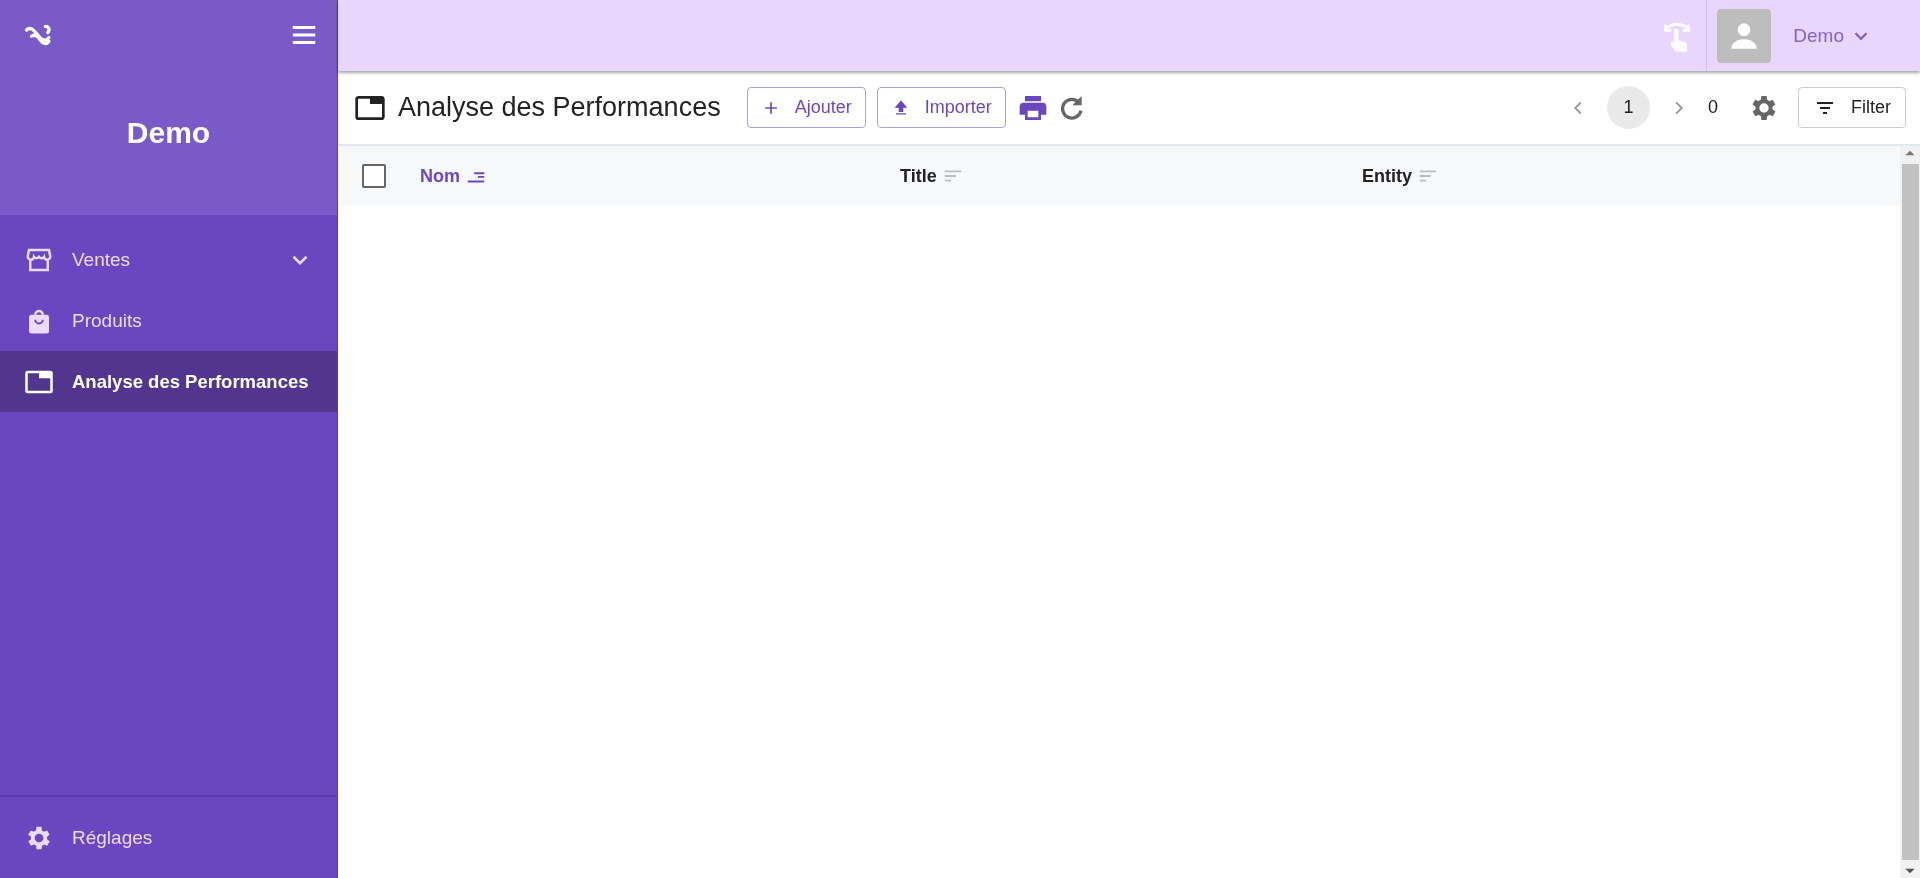 Image resolution: width=1920 pixels, height=878 pixels. I want to click on column-header: Nom, so click(655, 176).